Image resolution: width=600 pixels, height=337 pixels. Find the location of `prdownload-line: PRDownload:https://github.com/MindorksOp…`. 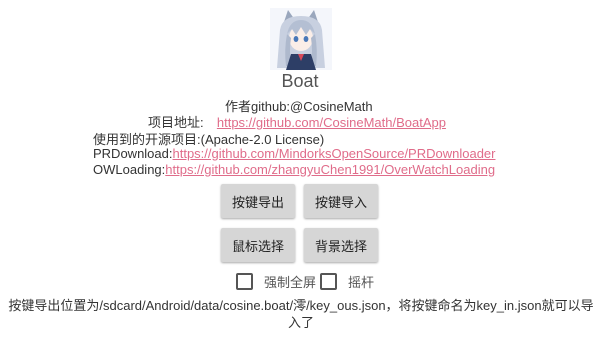

prdownload-line: PRDownload:https://github.com/MindorksOp… is located at coordinates (294, 153).